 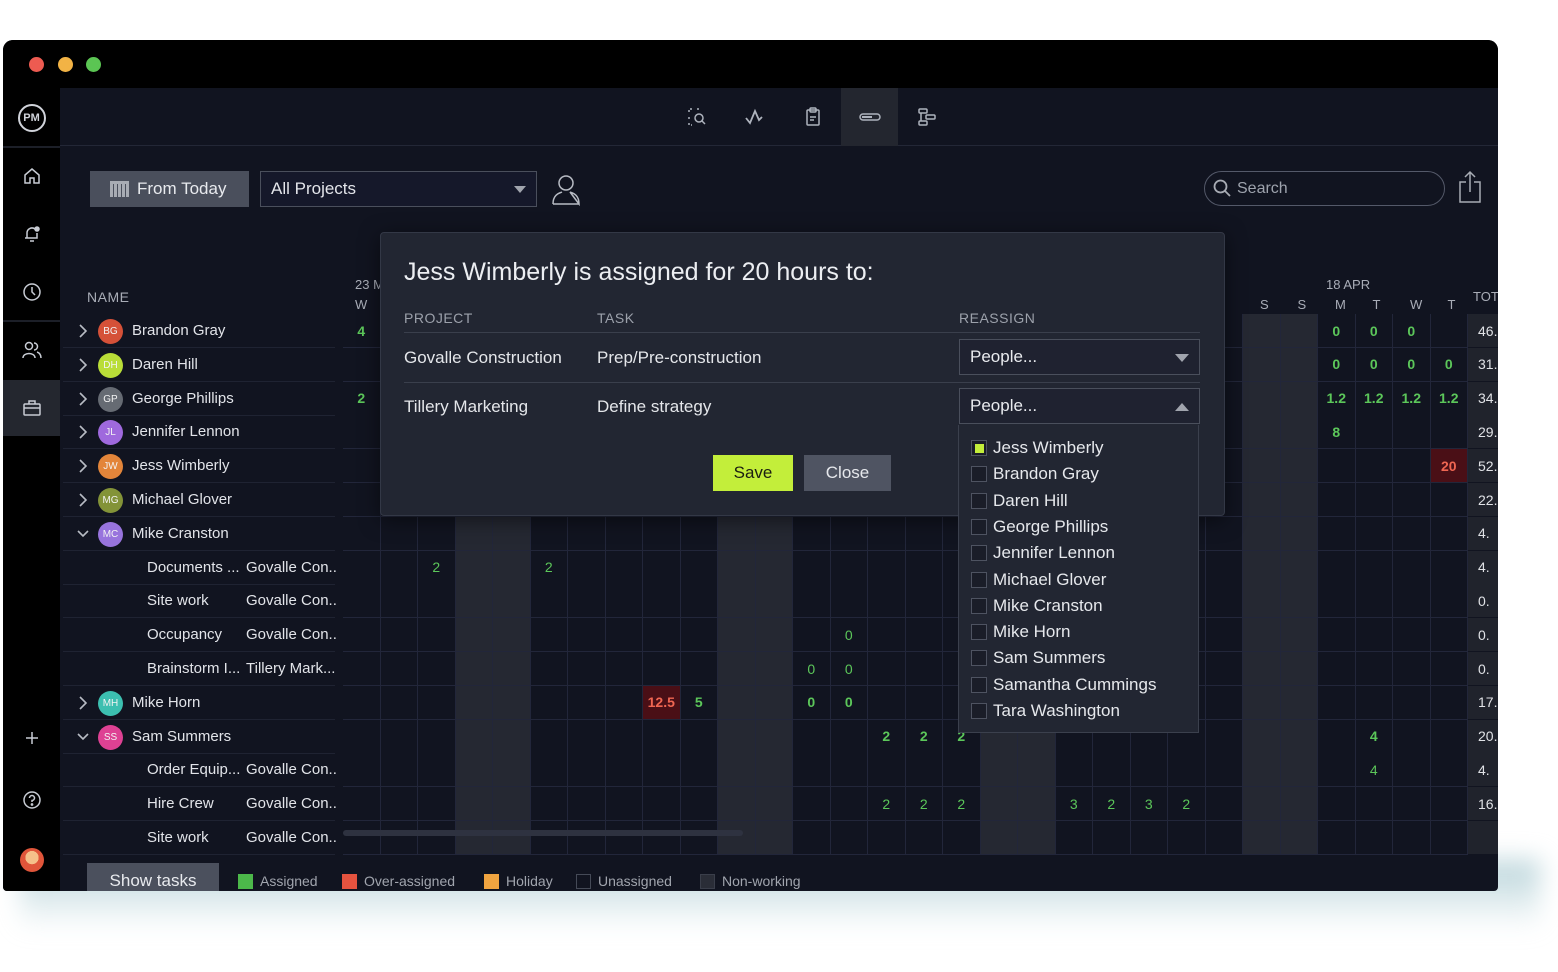 I want to click on nav-portfolio, so click(x=31, y=408).